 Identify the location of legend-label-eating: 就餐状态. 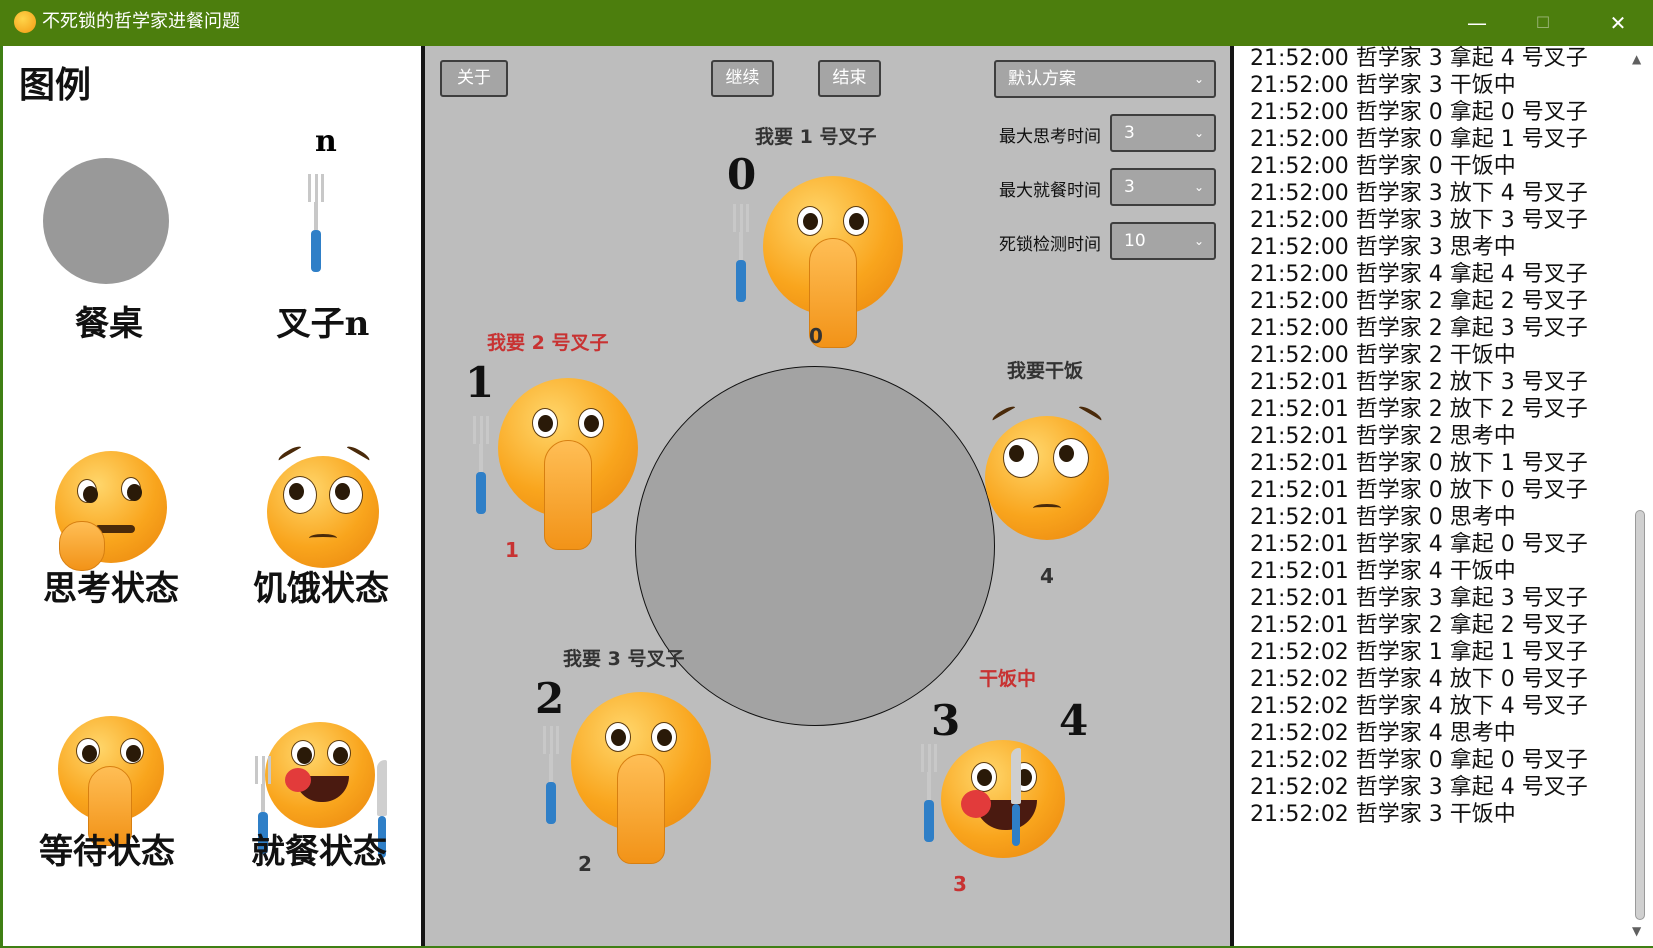
(319, 852).